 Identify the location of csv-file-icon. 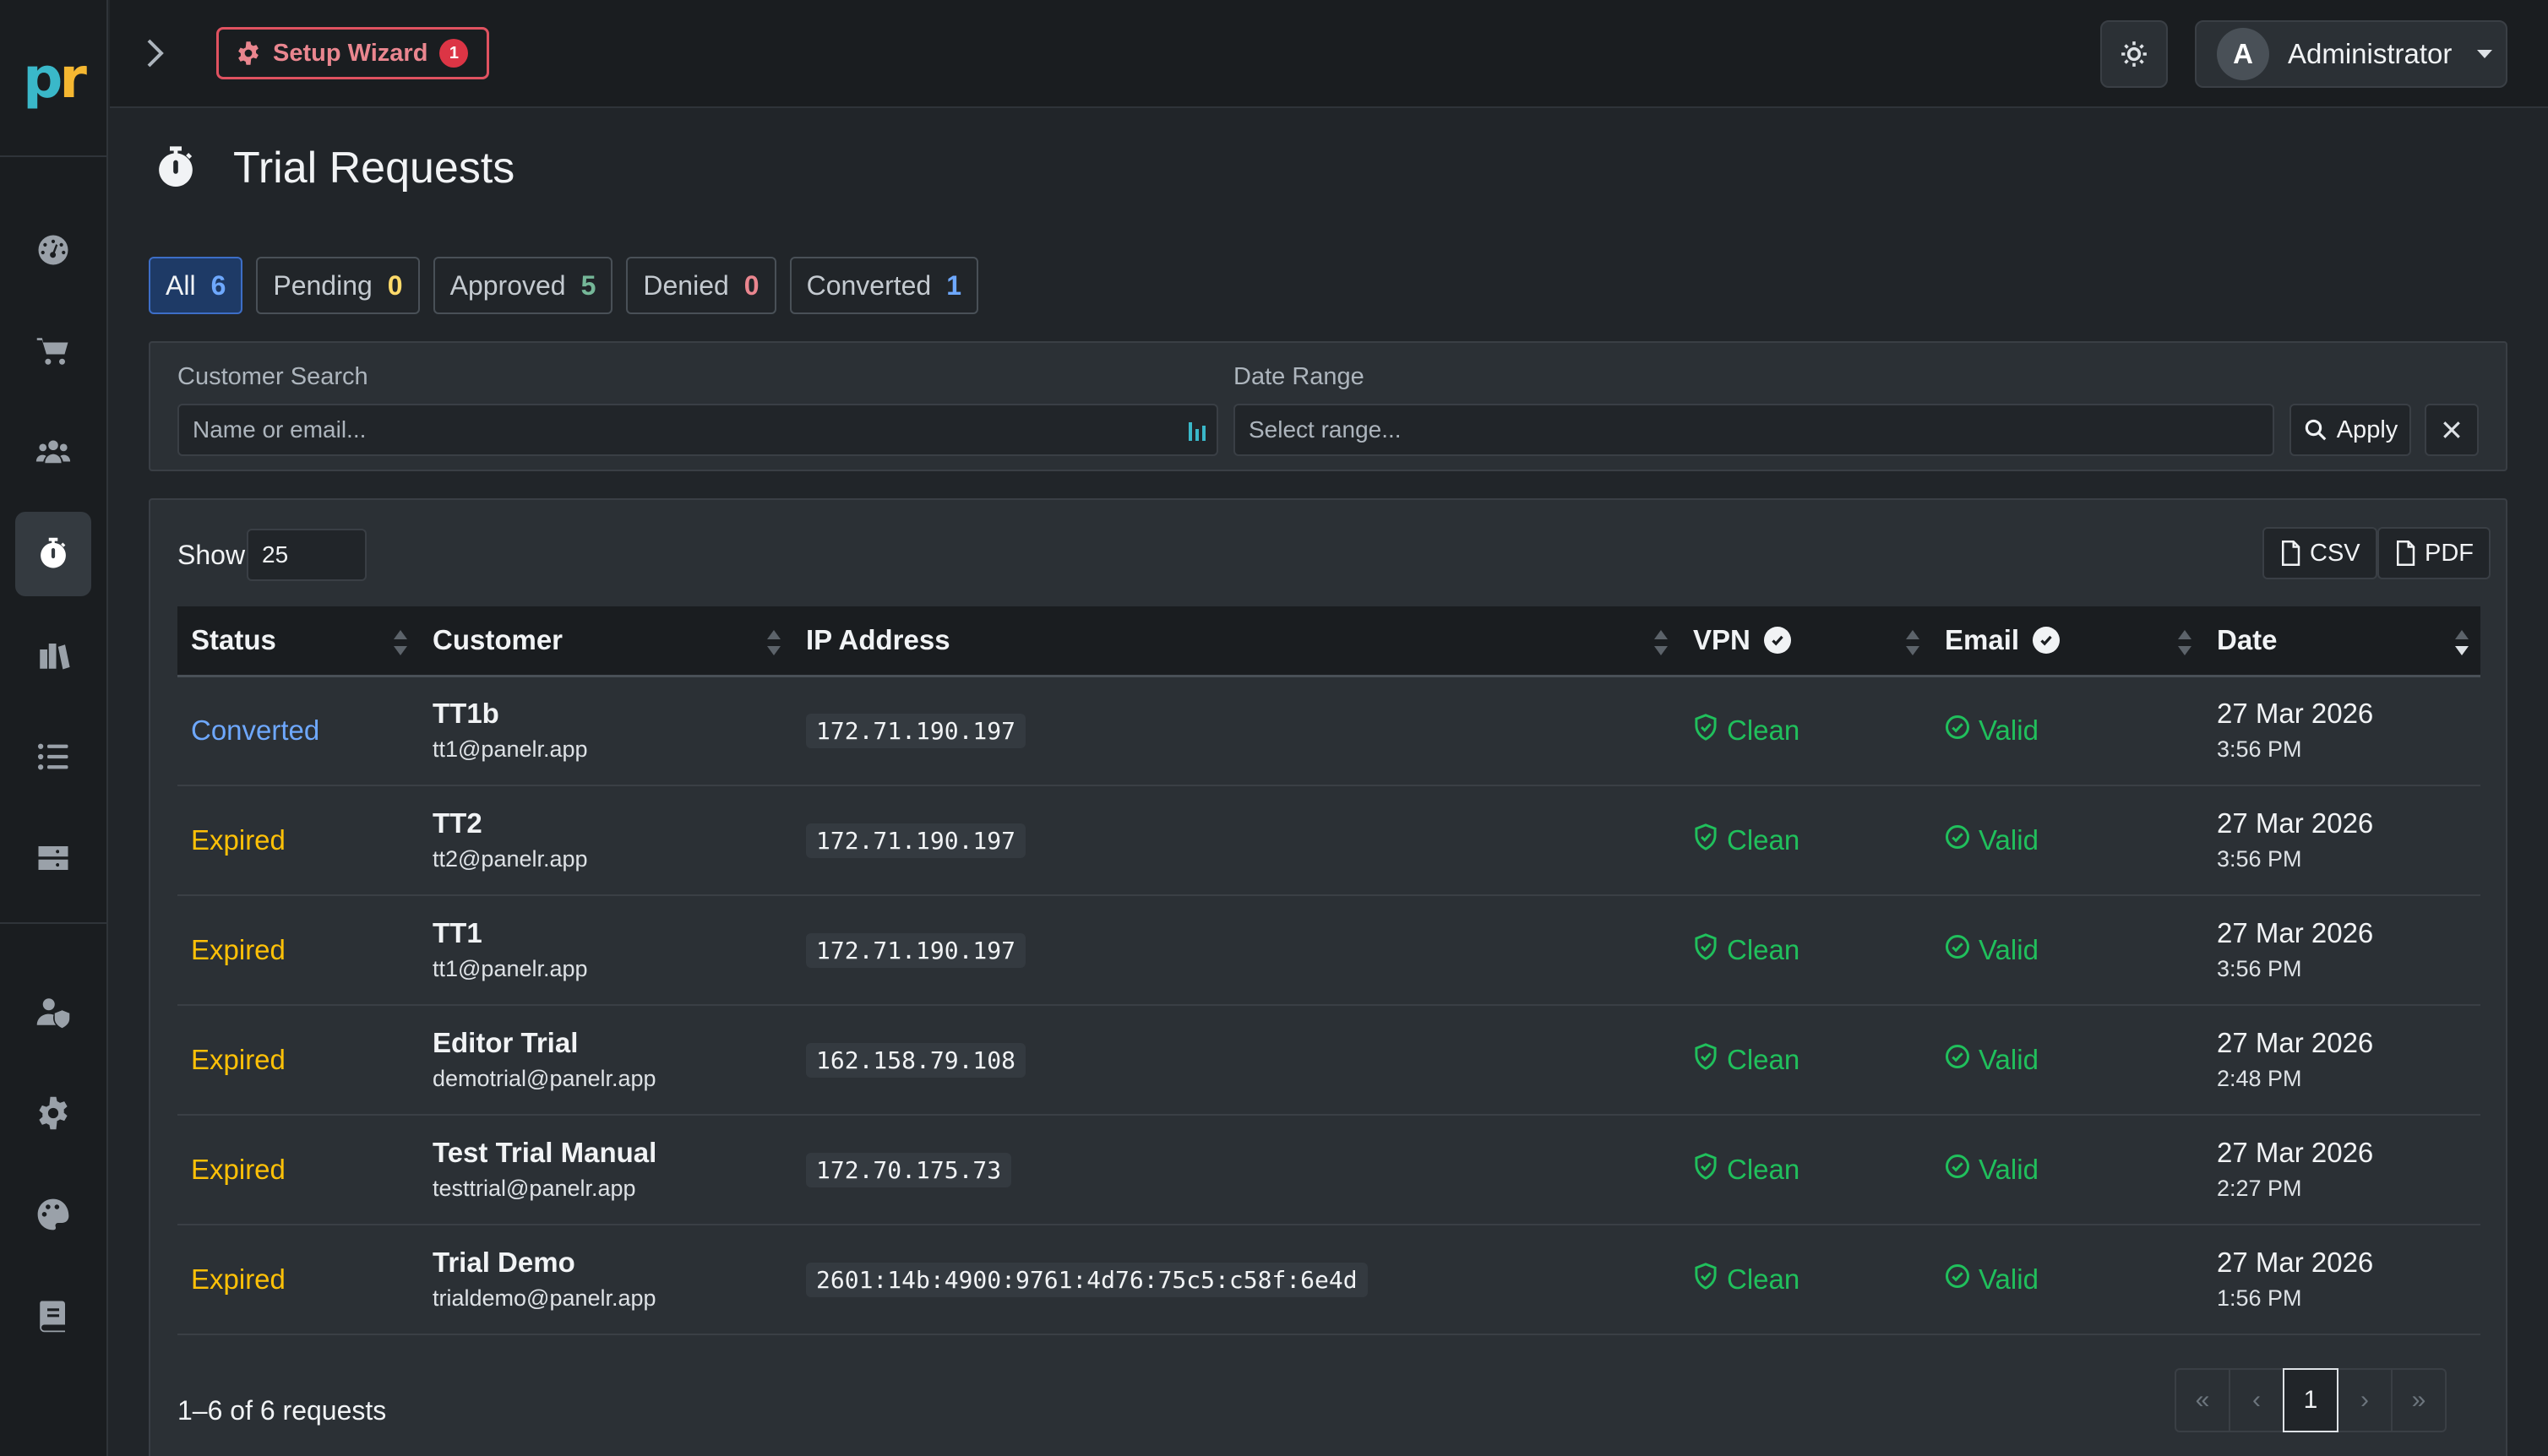
(2291, 553).